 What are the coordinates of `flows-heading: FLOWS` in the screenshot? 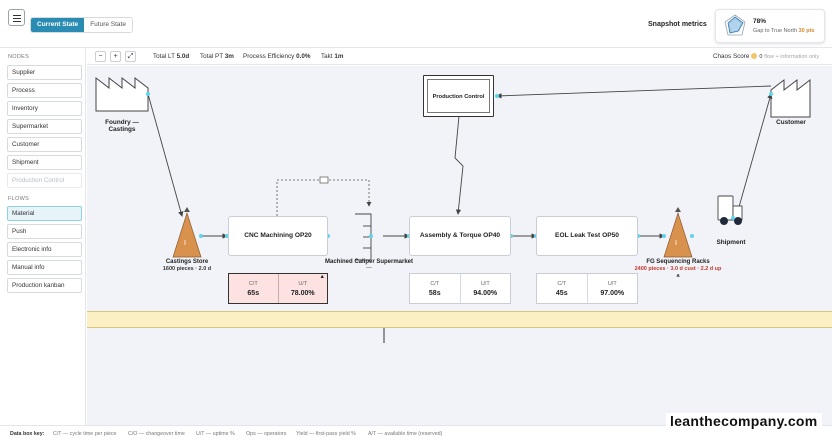 It's located at (19, 199).